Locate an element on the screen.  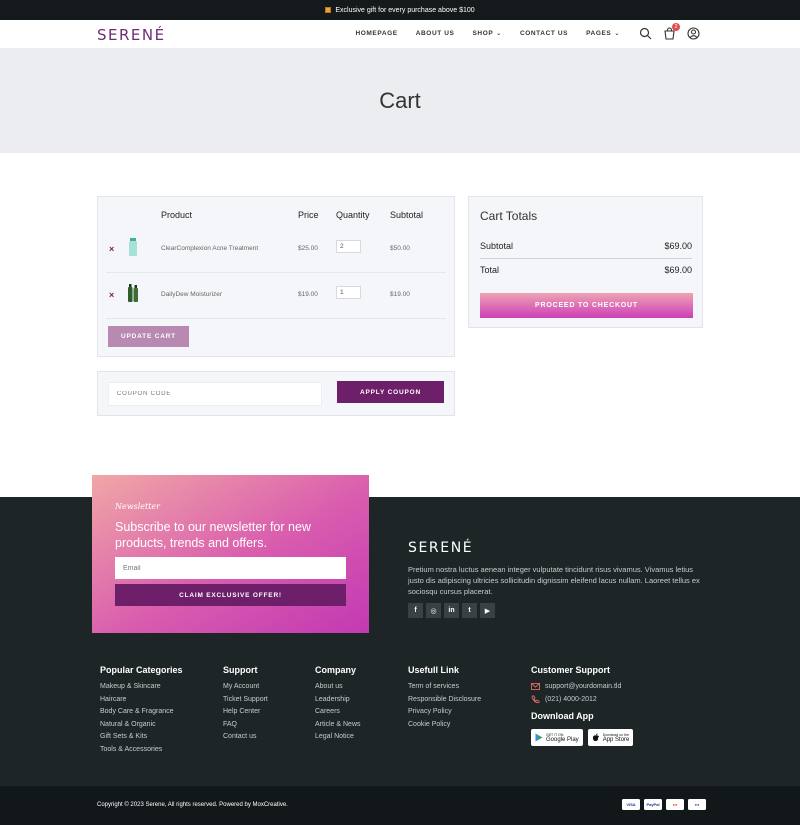
footer-col-title: Popular Categories is located at coordinates (141, 670).